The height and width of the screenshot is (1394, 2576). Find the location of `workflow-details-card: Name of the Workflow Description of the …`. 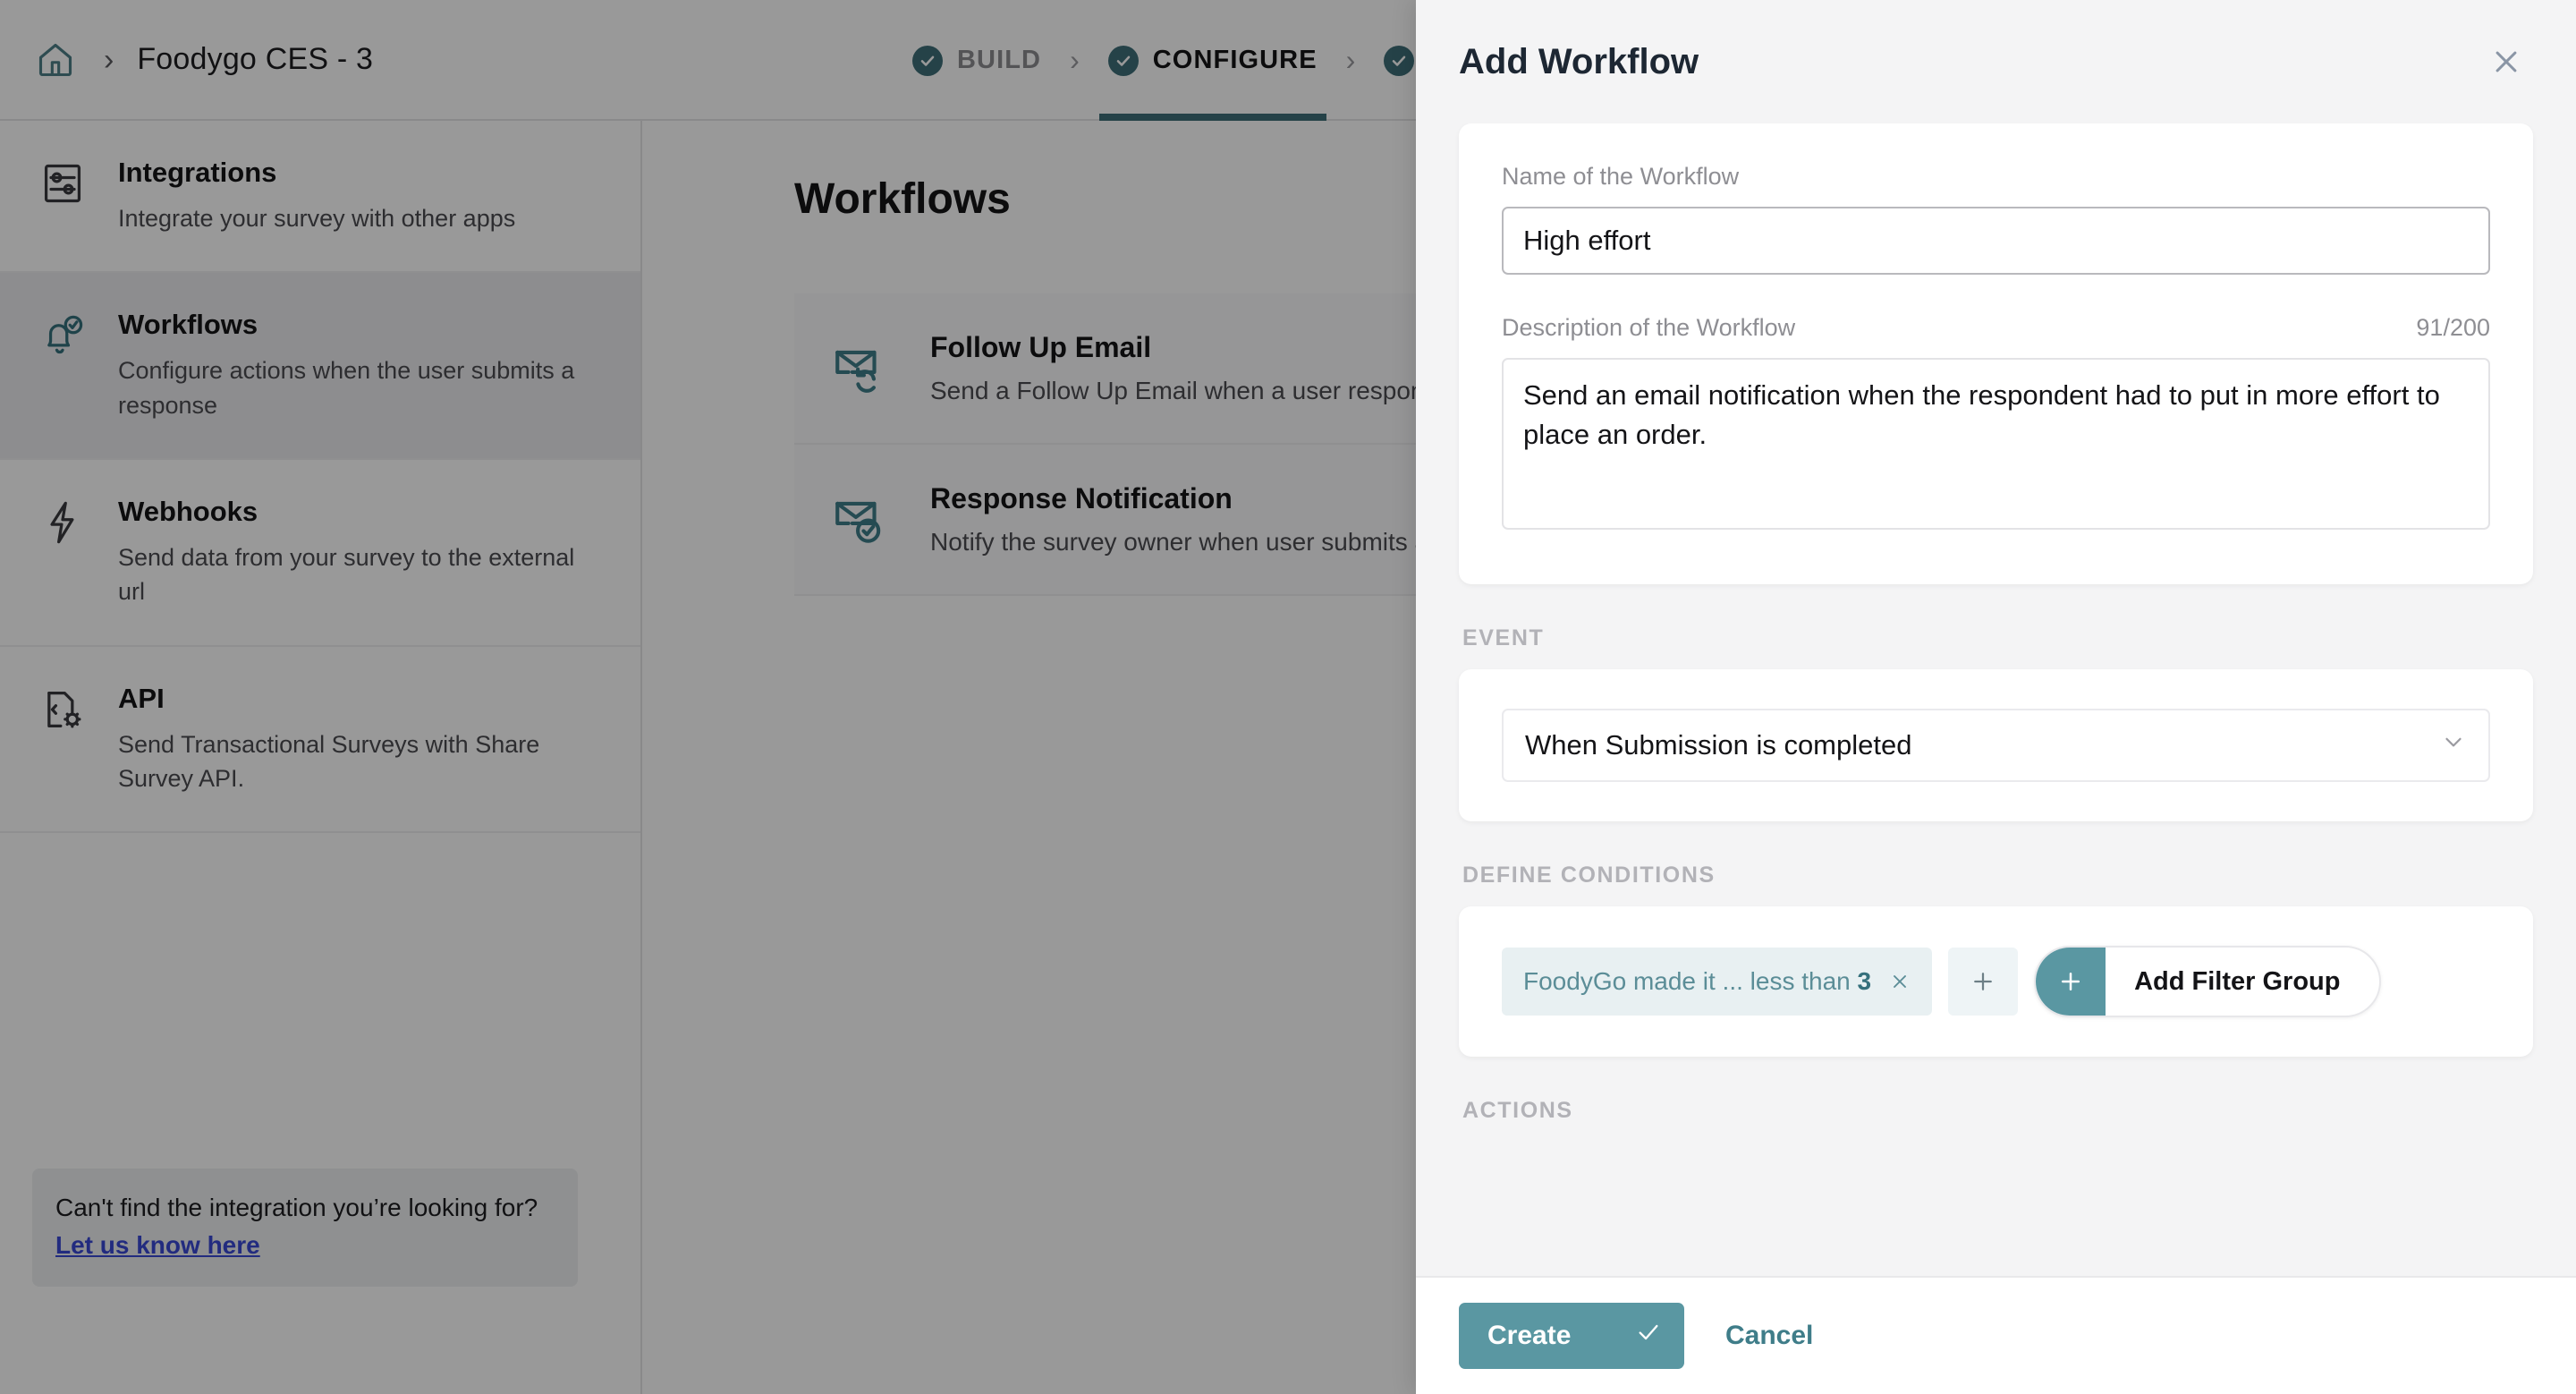

workflow-details-card: Name of the Workflow Description of the … is located at coordinates (1996, 354).